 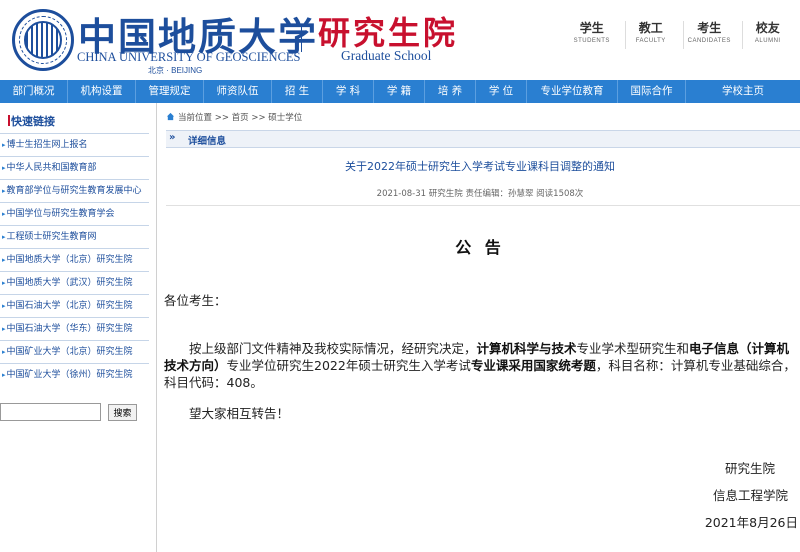 What do you see at coordinates (238, 91) in the screenshot?
I see `nav-item-faculty: 师资队伍` at bounding box center [238, 91].